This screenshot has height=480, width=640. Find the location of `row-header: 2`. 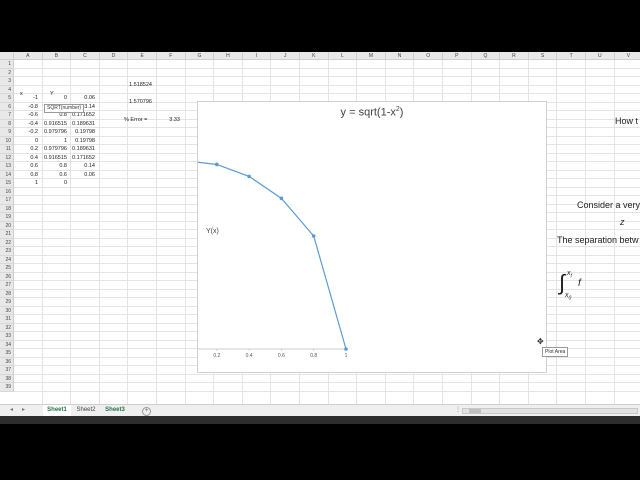

row-header: 2 is located at coordinates (7, 72).